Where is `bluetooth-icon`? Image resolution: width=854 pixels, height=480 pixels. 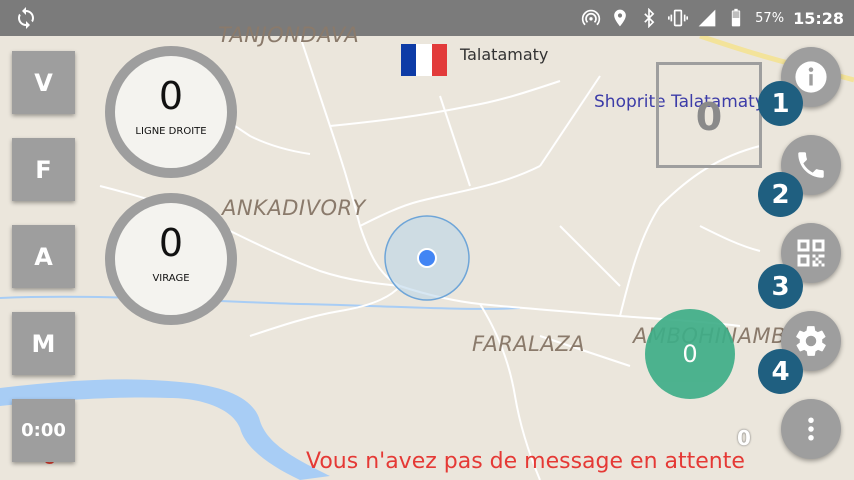
bluetooth-icon is located at coordinates (649, 18).